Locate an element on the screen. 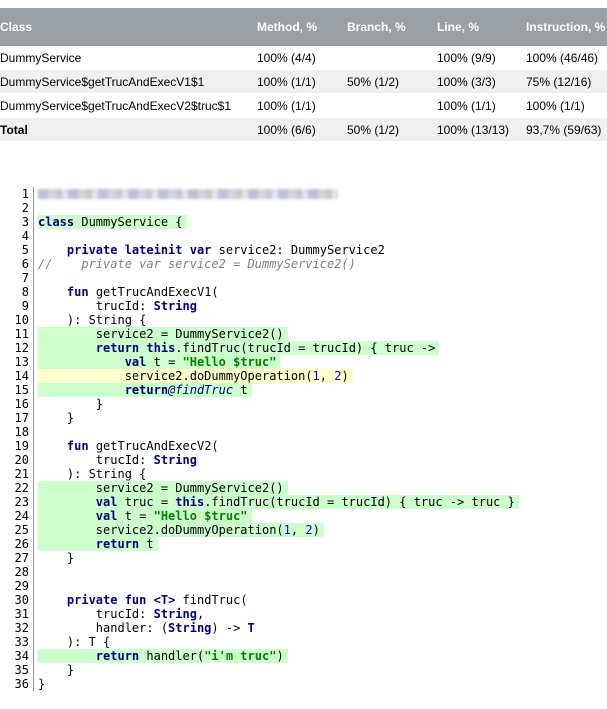  line-number: 30 is located at coordinates (17, 600).